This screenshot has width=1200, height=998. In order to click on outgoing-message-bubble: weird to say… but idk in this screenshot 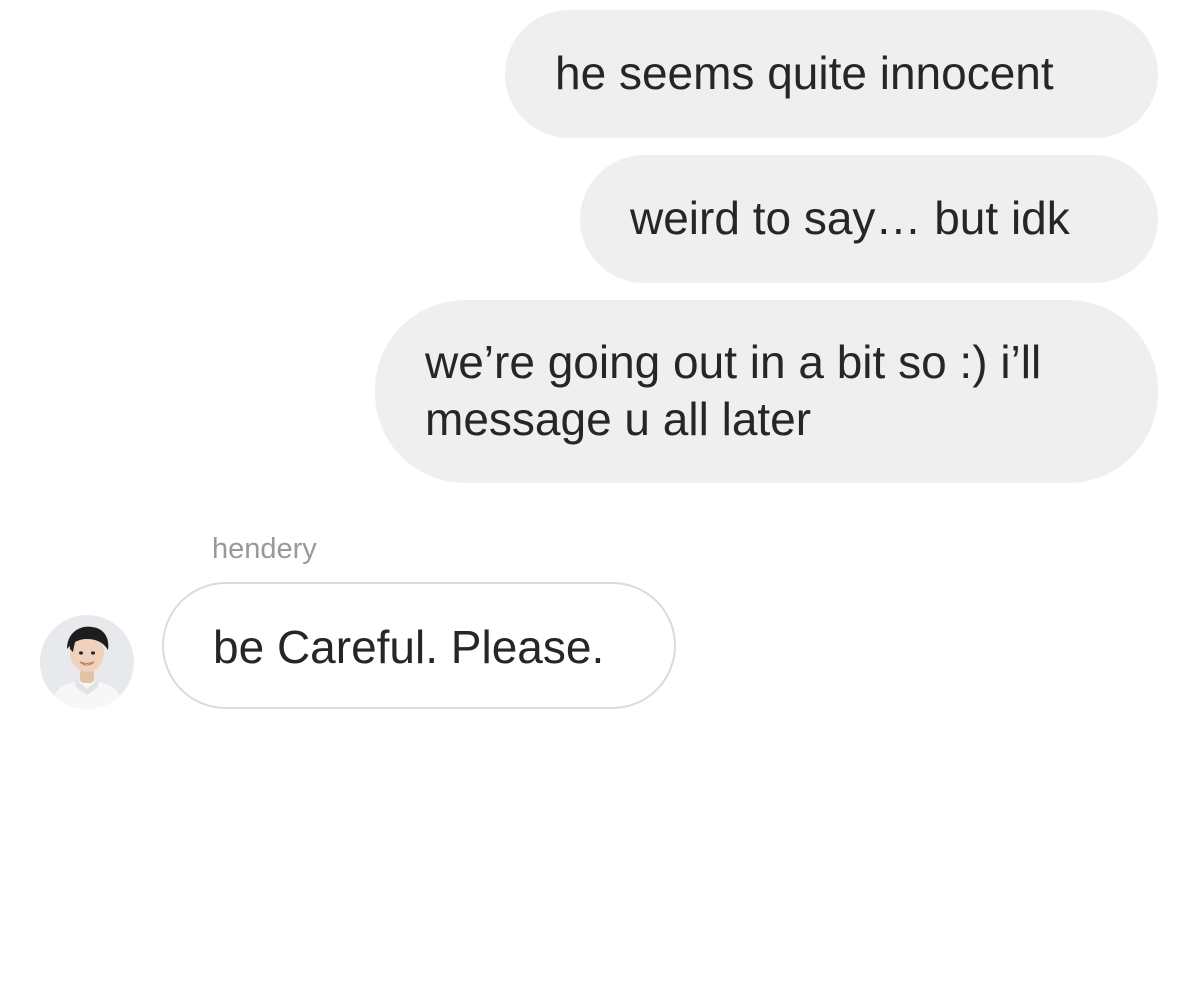, I will do `click(869, 219)`.